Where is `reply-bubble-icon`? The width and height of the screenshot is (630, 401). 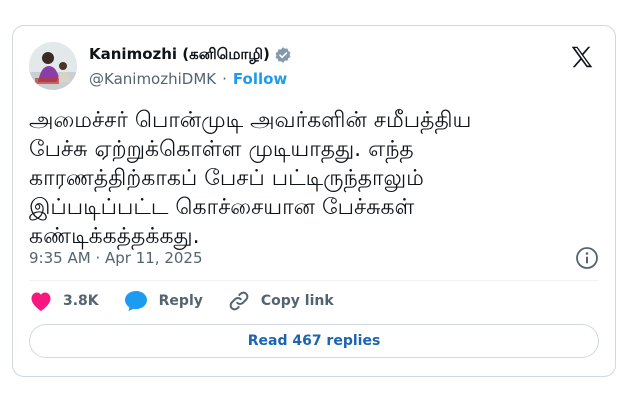
reply-bubble-icon is located at coordinates (135, 301).